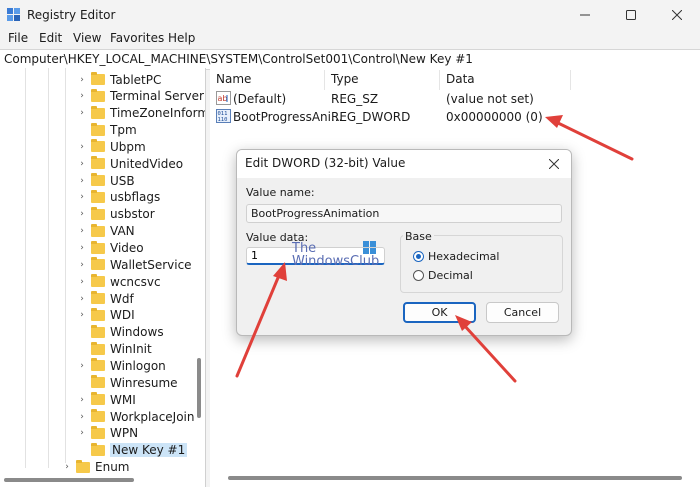 The width and height of the screenshot is (700, 487). What do you see at coordinates (233, 79) in the screenshot?
I see `column-name: Name` at bounding box center [233, 79].